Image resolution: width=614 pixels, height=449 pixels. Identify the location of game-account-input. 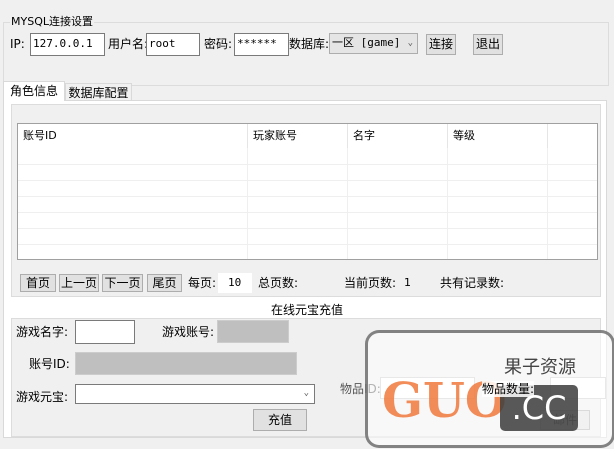
(253, 331).